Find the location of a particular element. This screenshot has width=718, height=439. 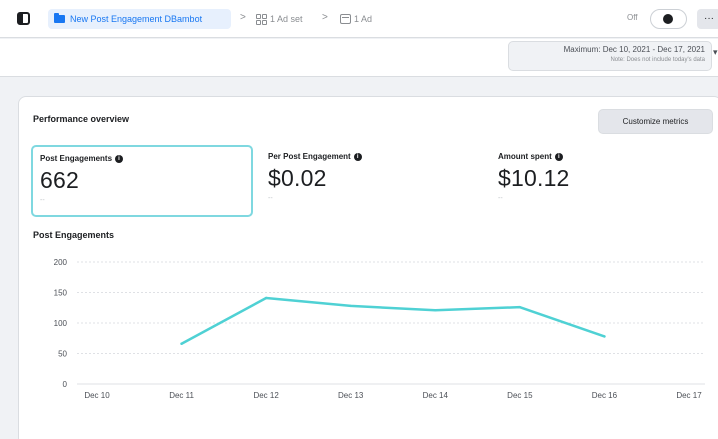

y-tick-label: 100 is located at coordinates (61, 323).